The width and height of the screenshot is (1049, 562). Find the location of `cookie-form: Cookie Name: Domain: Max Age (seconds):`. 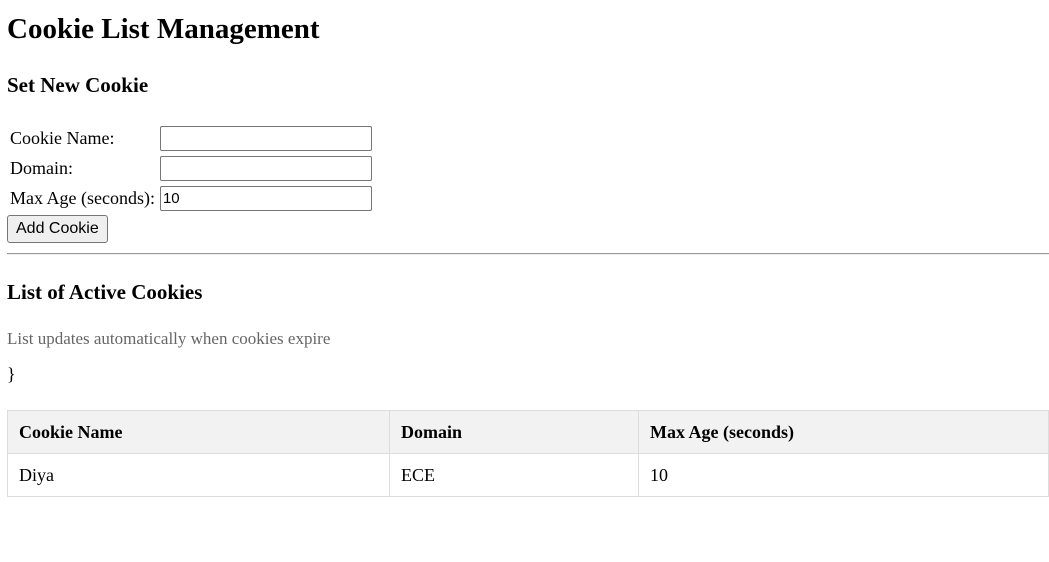

cookie-form: Cookie Name: Domain: Max Age (seconds): is located at coordinates (191, 168).